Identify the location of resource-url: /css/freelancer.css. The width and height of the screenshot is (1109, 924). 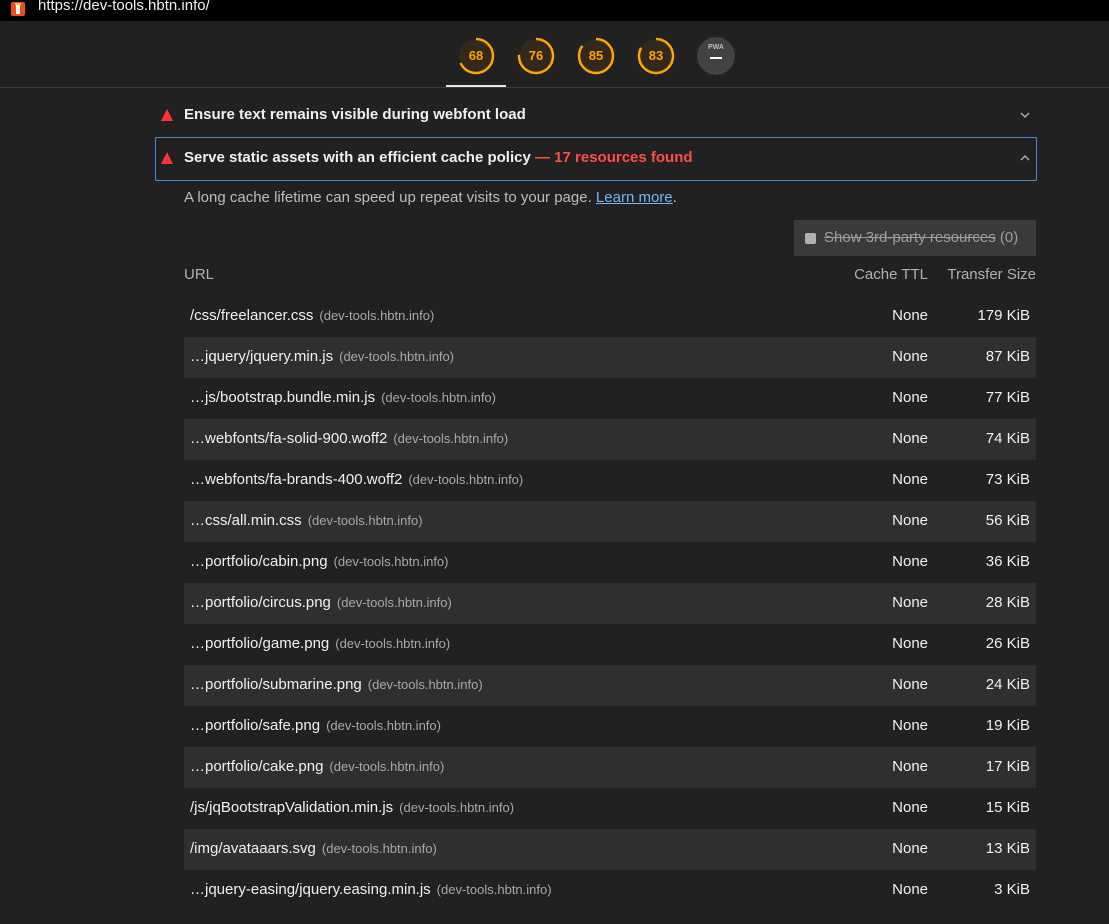
(251, 315).